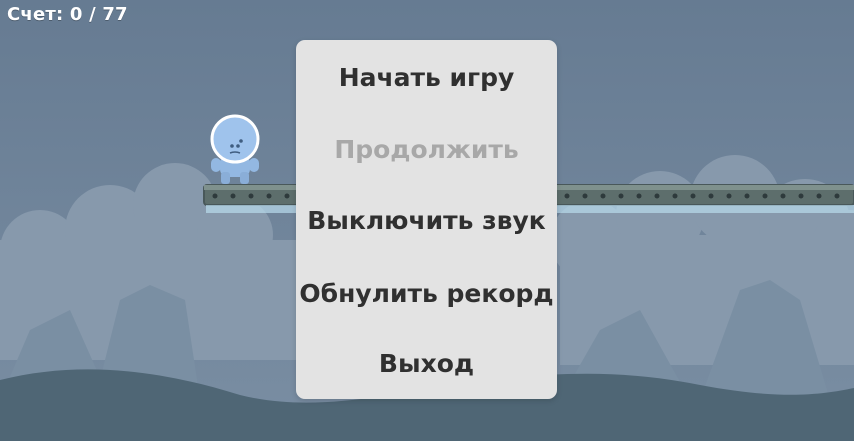 The width and height of the screenshot is (854, 441). Describe the element at coordinates (426, 78) in the screenshot. I see `start-game-button: Начать игру` at that location.